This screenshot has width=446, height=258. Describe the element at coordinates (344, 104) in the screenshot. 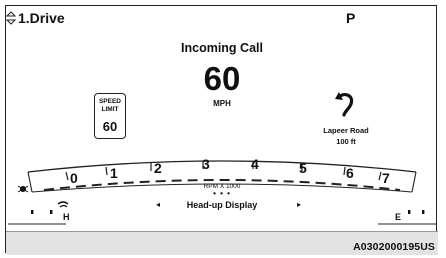

I see `turn-around-left-arrow-icon` at that location.